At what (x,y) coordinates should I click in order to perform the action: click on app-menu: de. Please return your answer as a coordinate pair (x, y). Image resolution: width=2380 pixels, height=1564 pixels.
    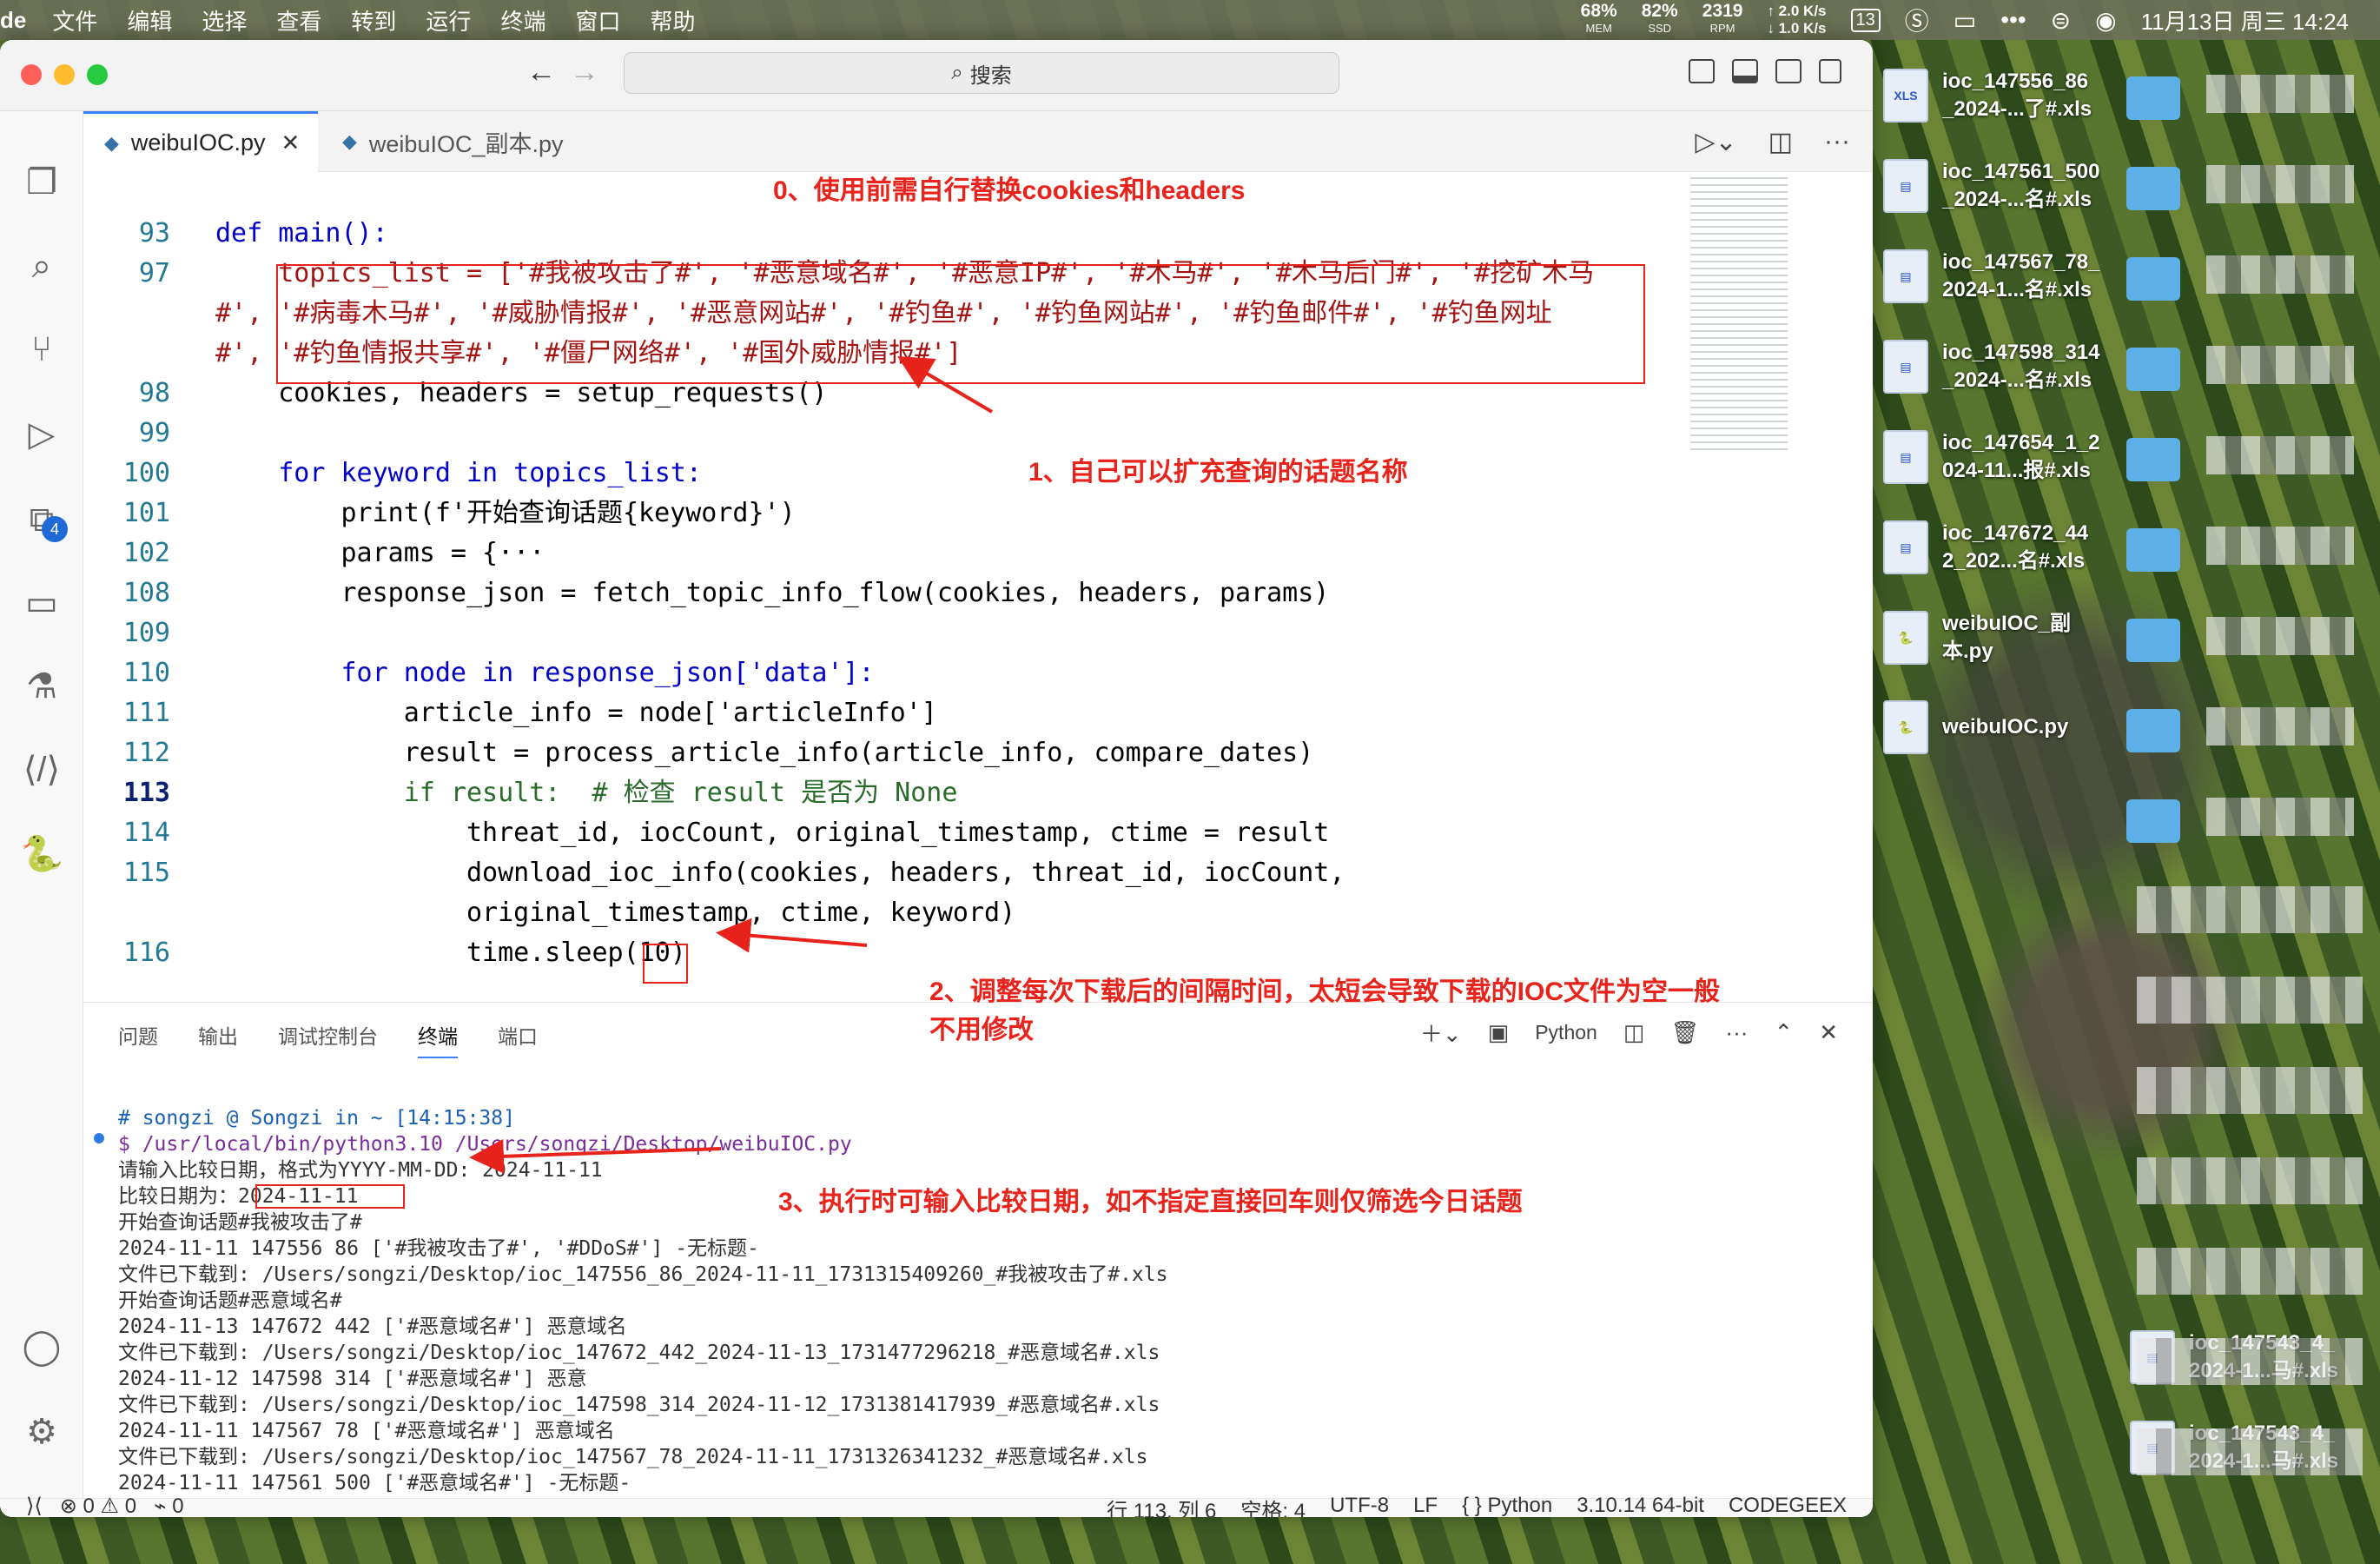
    Looking at the image, I should click on (13, 21).